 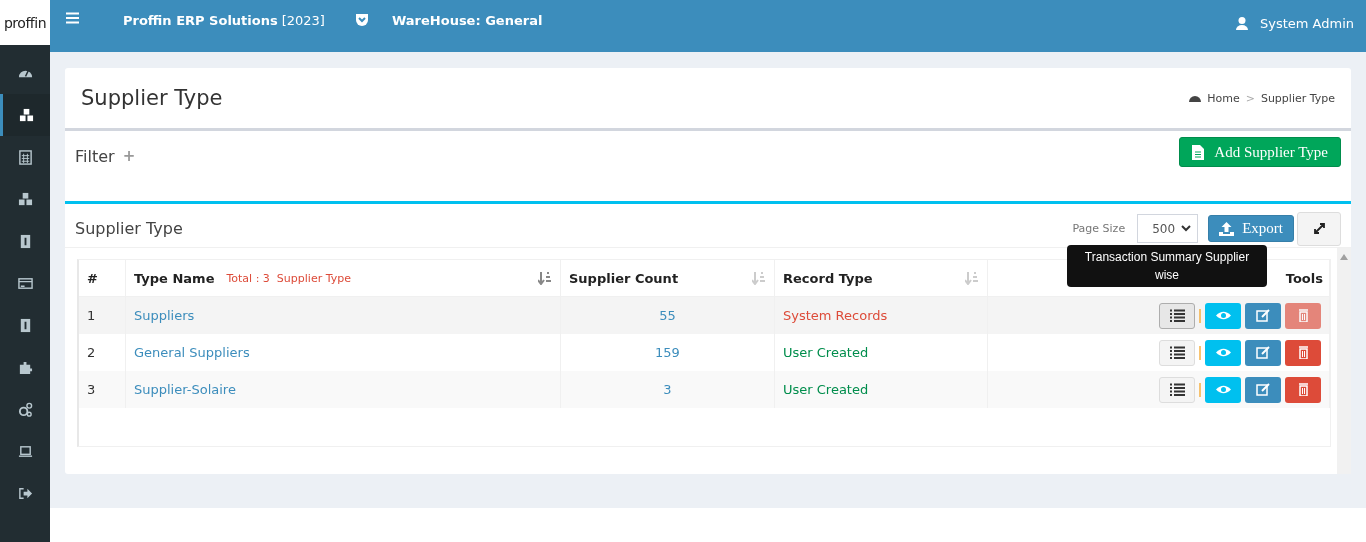 What do you see at coordinates (1251, 228) in the screenshot?
I see `export-button: Export` at bounding box center [1251, 228].